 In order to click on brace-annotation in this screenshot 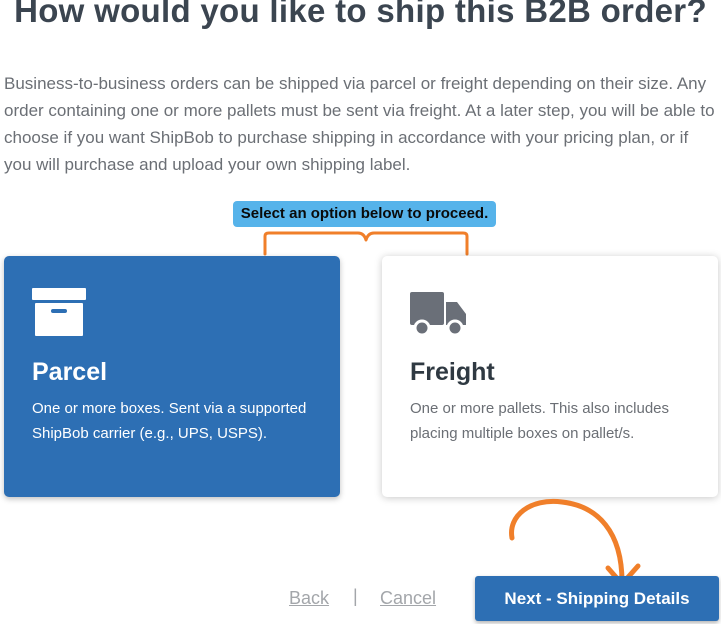, I will do `click(366, 243)`.